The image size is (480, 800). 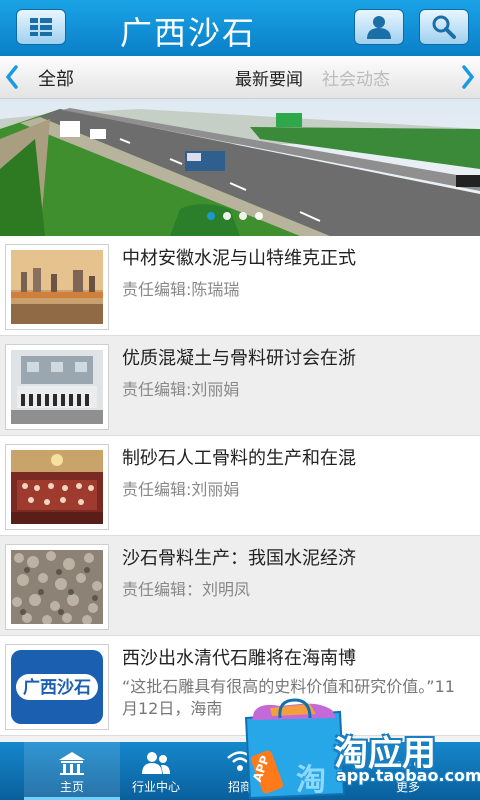 What do you see at coordinates (239, 458) in the screenshot?
I see `article-title: 制砂石人工骨料的生产和在混` at bounding box center [239, 458].